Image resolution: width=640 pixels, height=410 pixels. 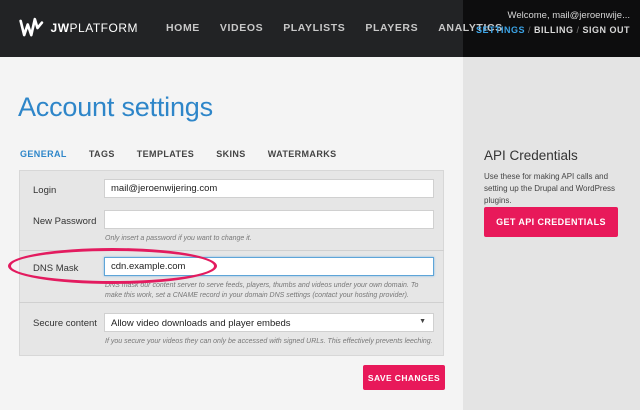 I want to click on sign-out-link: SIGN OUT, so click(x=606, y=30).